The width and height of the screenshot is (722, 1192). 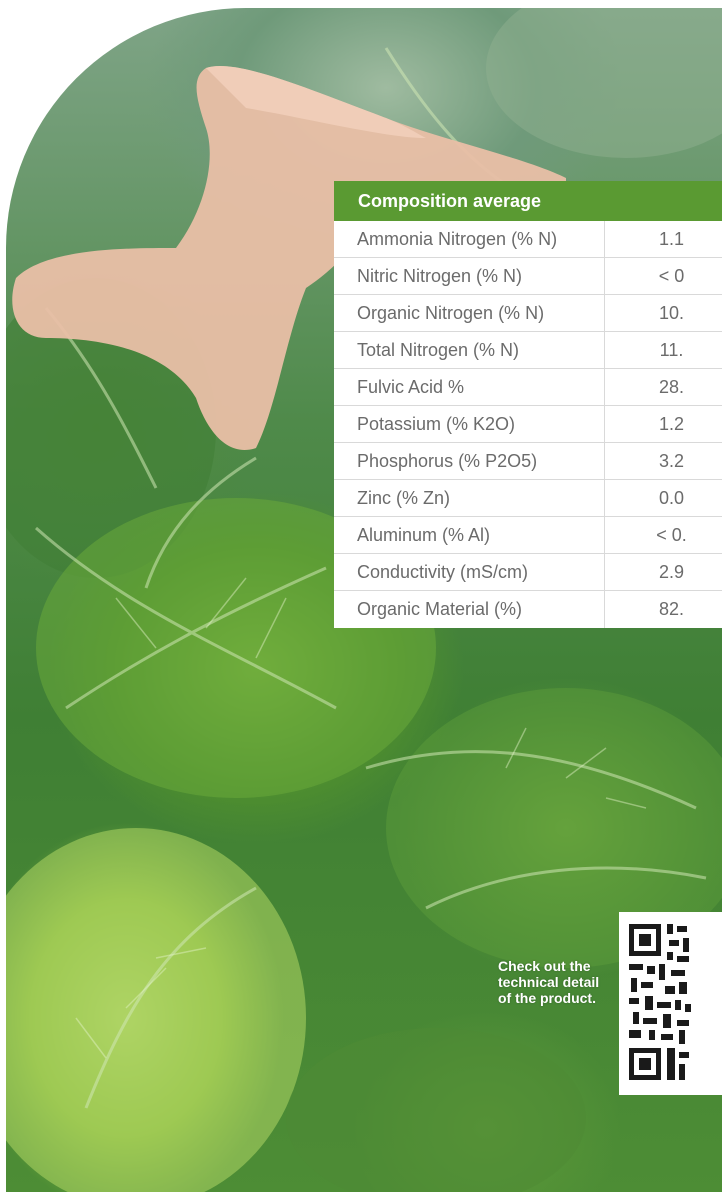 I want to click on composition-row-label: Phosphorus (% P2O5), so click(x=469, y=461).